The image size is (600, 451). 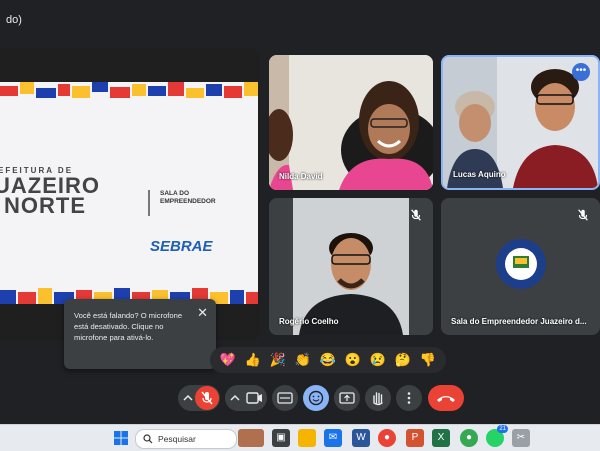 I want to click on call-controls, so click(x=300, y=398).